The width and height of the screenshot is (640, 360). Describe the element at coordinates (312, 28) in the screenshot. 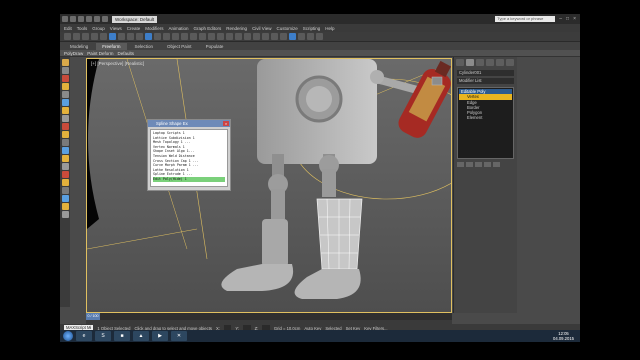

I see `menu-scripting: Scripting` at that location.